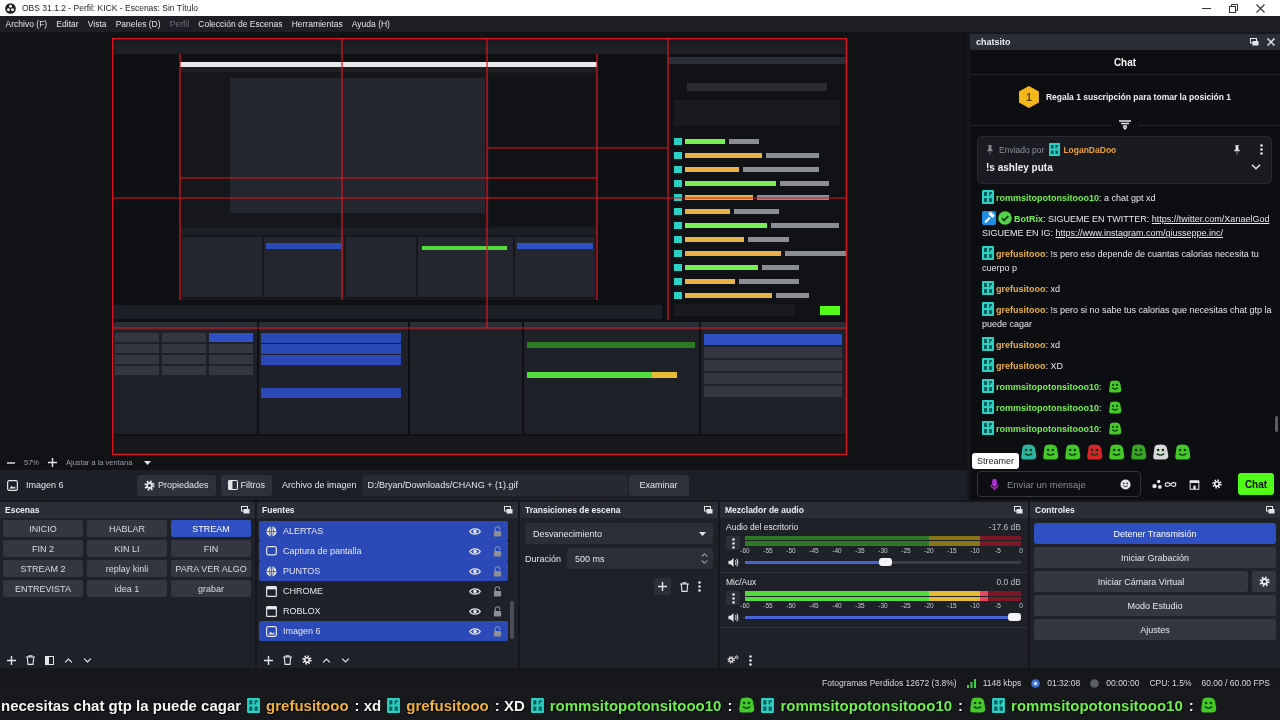 This screenshot has width=1280, height=720. What do you see at coordinates (733, 660) in the screenshot?
I see `gears-icon` at bounding box center [733, 660].